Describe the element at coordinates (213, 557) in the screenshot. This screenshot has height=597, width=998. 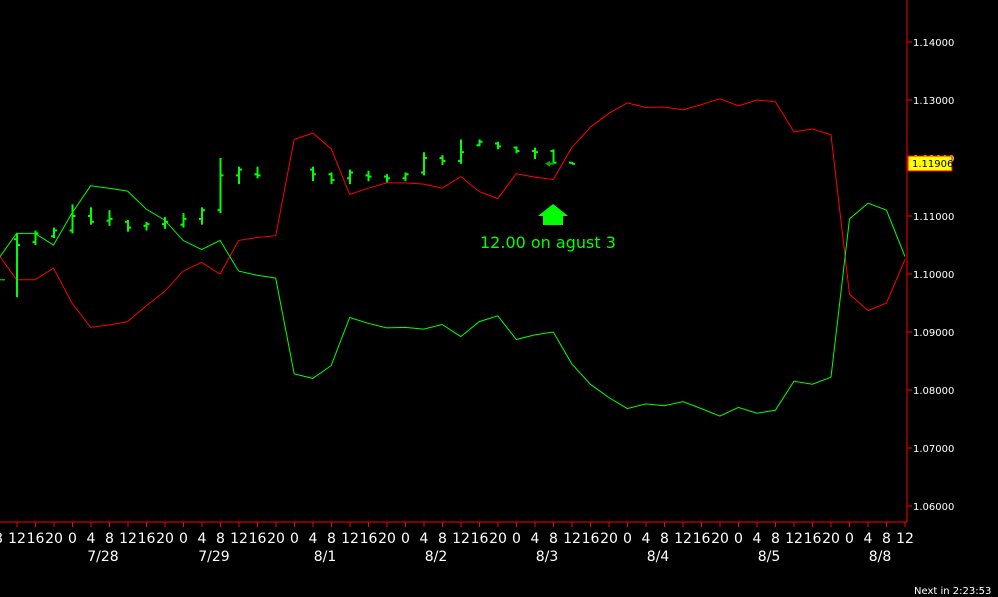
I see `date-tick-label: 7/29` at that location.